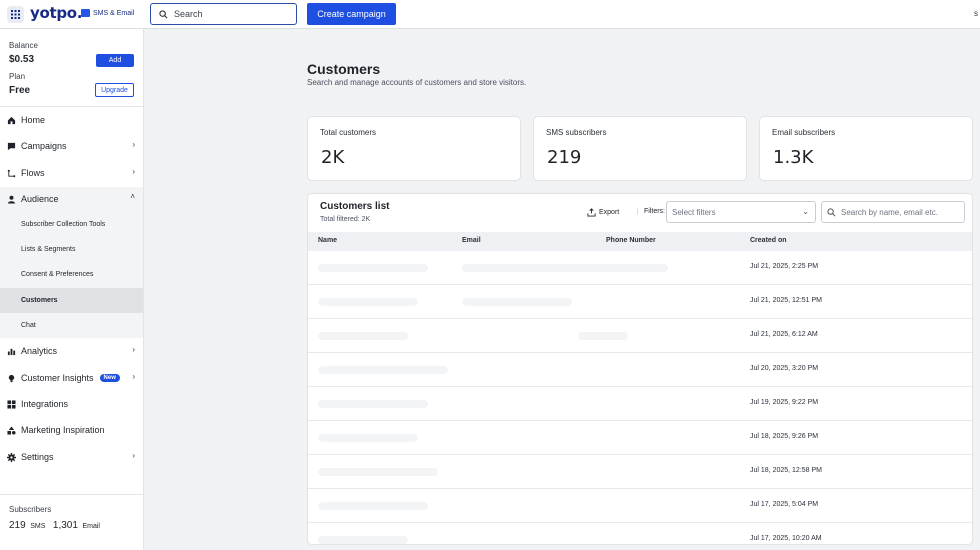 The height and width of the screenshot is (550, 980). I want to click on sidebar-item-integrations: Integrations, so click(71, 404).